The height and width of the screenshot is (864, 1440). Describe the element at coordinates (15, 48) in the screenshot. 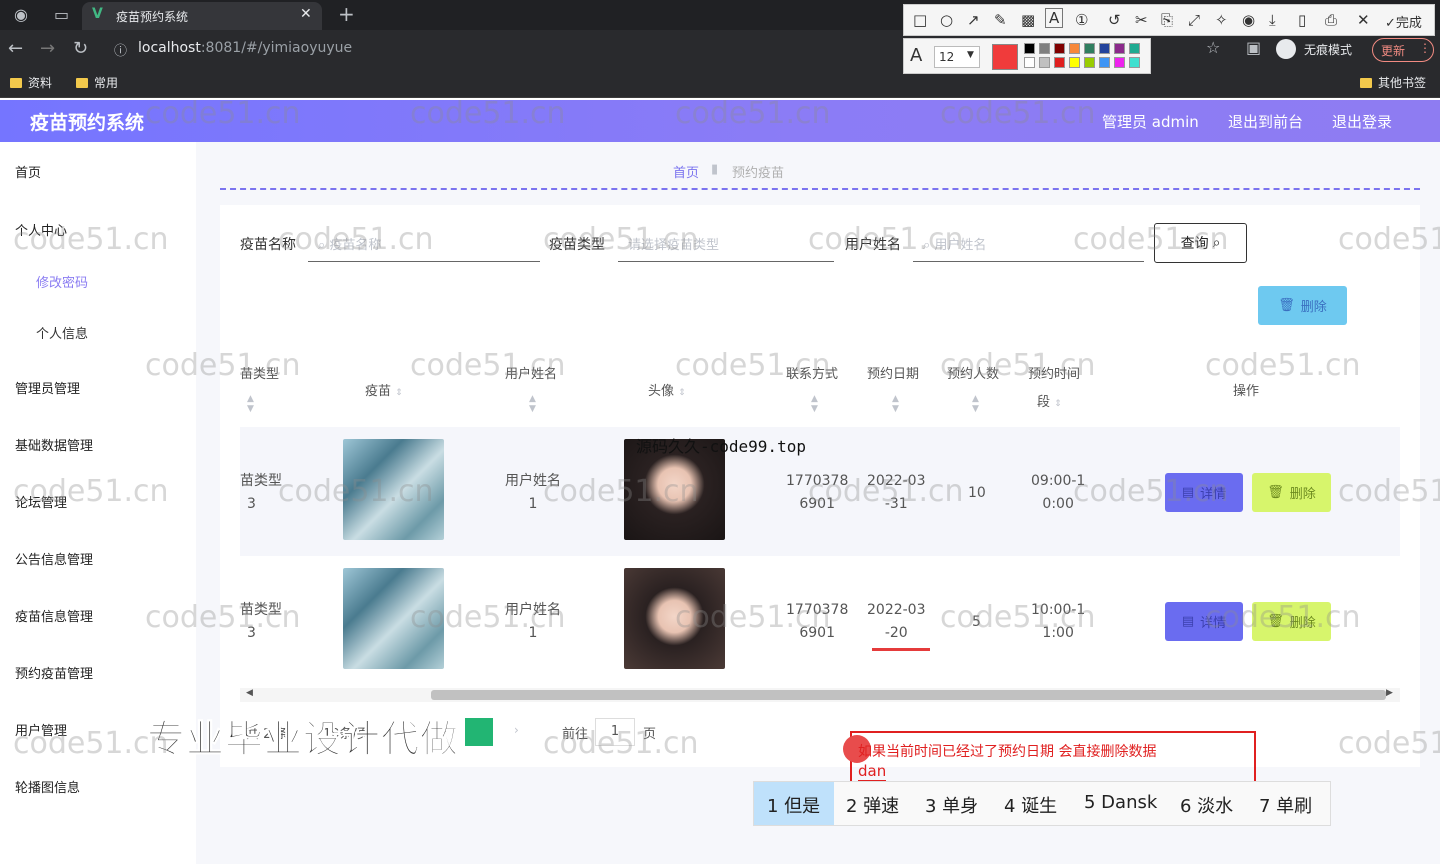

I see `back-icon: ←` at that location.